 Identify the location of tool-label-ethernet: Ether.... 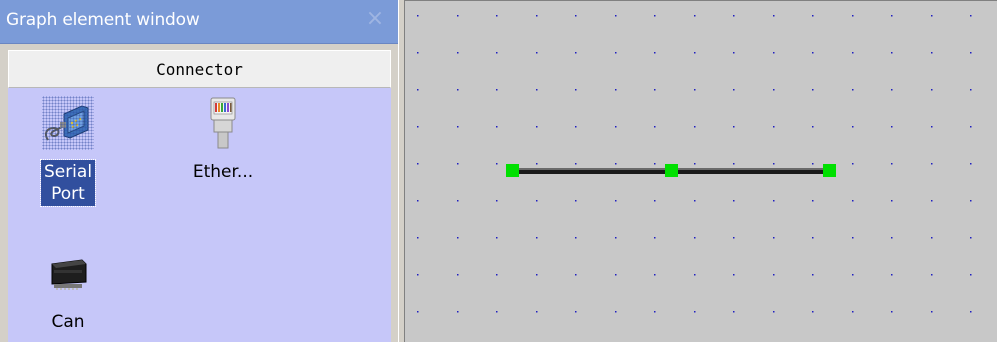
(223, 172).